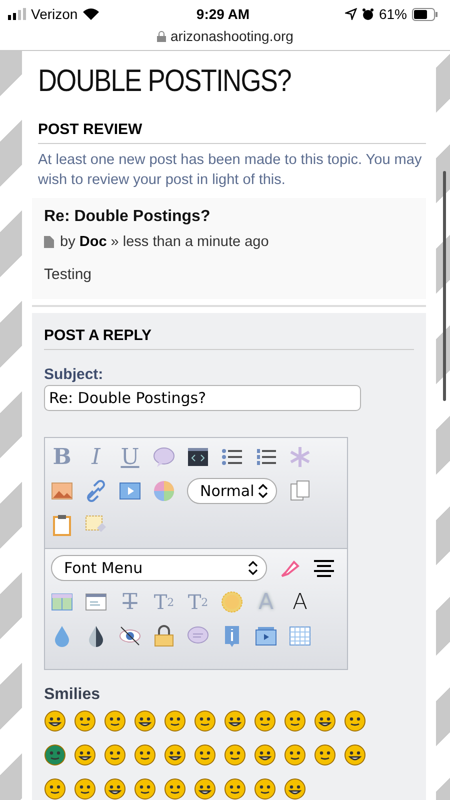 Image resolution: width=450 pixels, height=800 pixels. I want to click on site-address: arizonashooting.org, so click(232, 36).